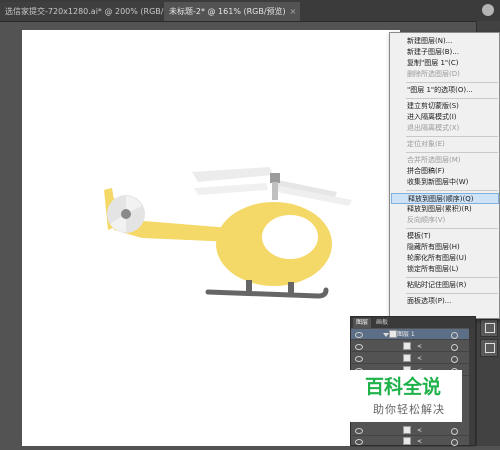 Image resolution: width=500 pixels, height=450 pixels. What do you see at coordinates (445, 236) in the screenshot?
I see `menu-item: 模板(T)` at bounding box center [445, 236].